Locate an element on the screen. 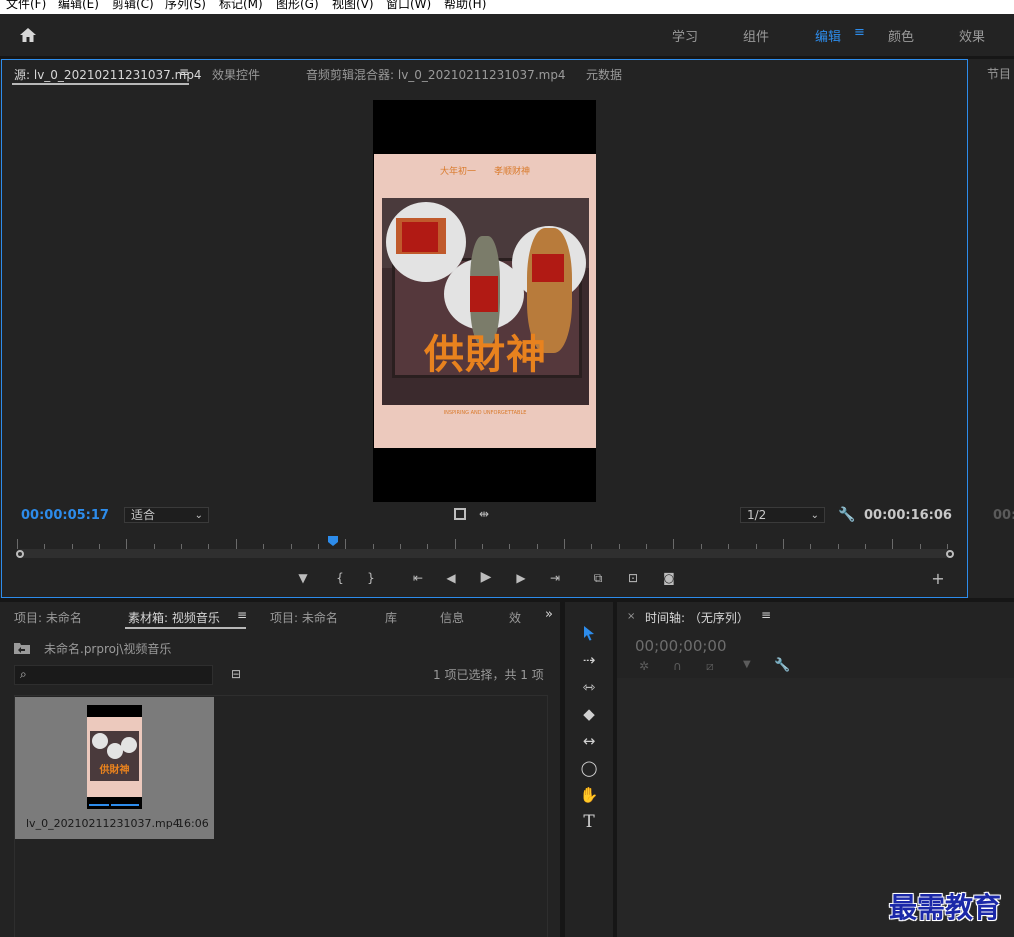 This screenshot has height=937, width=1014. clip-name: lv_0_20210211231037.mp4 is located at coordinates (103, 823).